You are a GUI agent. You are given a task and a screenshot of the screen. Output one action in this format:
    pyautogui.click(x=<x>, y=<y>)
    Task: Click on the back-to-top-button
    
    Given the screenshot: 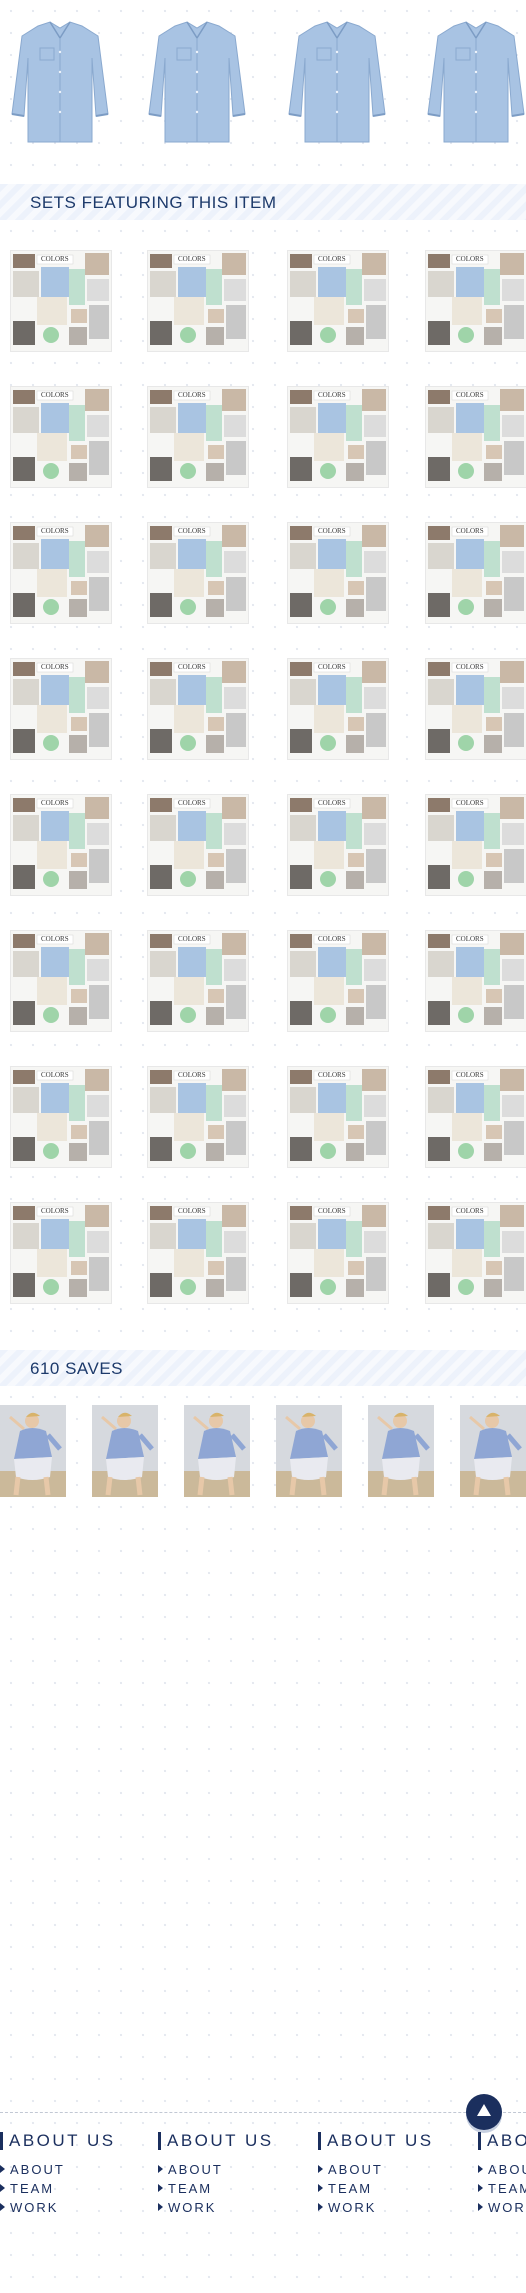 What is the action you would take?
    pyautogui.click(x=484, y=2112)
    